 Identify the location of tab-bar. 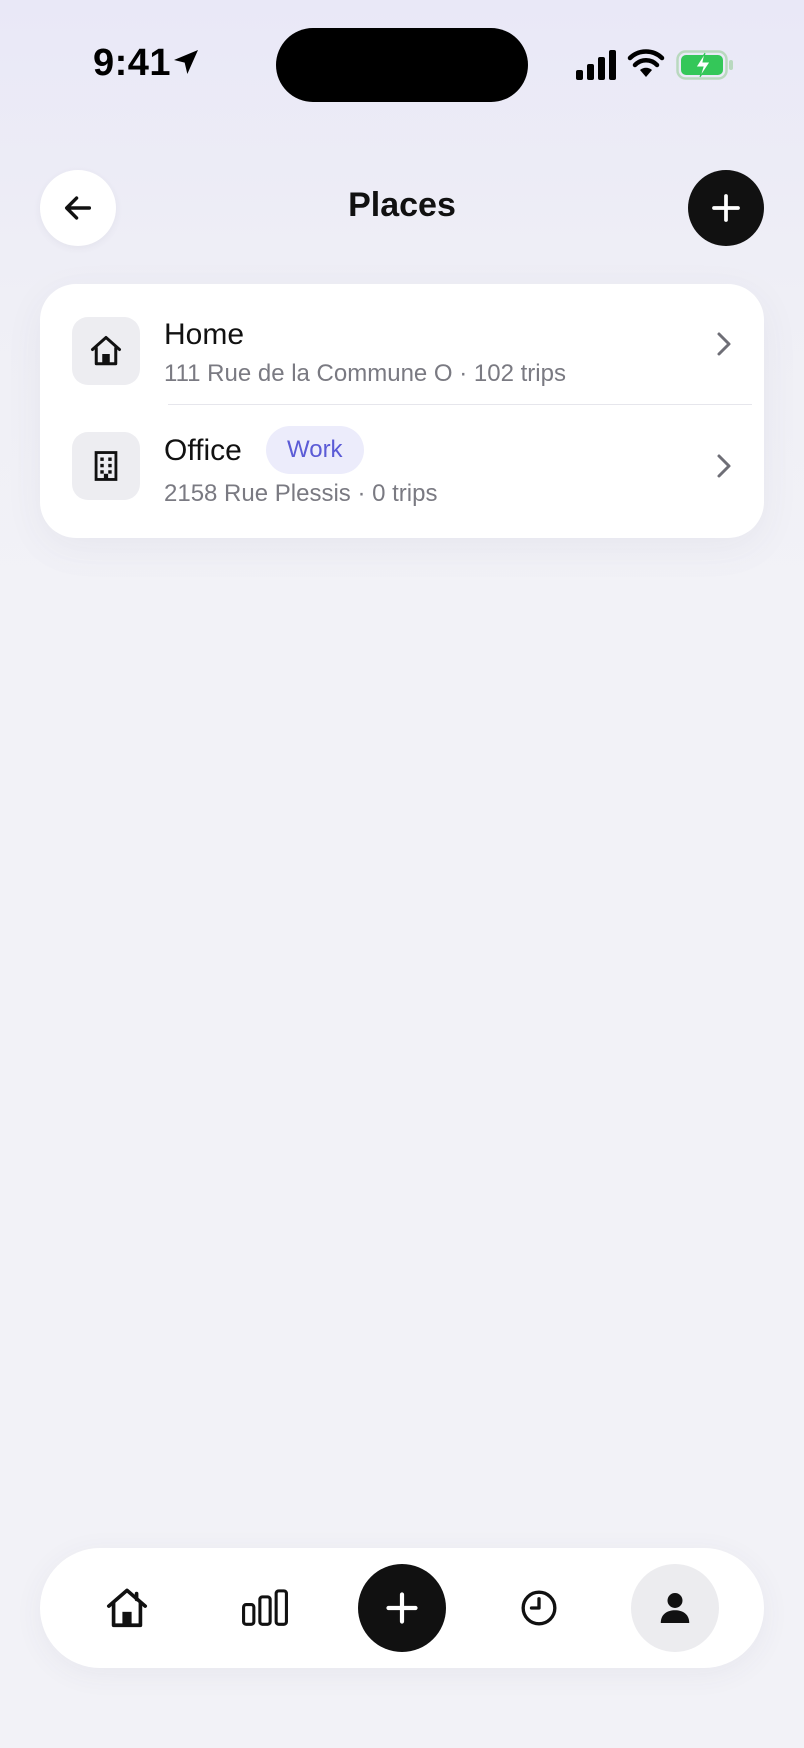
(402, 1608).